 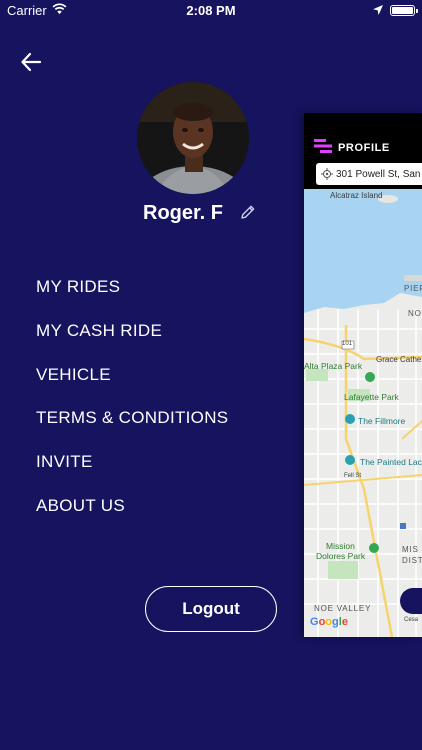 What do you see at coordinates (415, 313) in the screenshot?
I see `map-label-no: NO` at bounding box center [415, 313].